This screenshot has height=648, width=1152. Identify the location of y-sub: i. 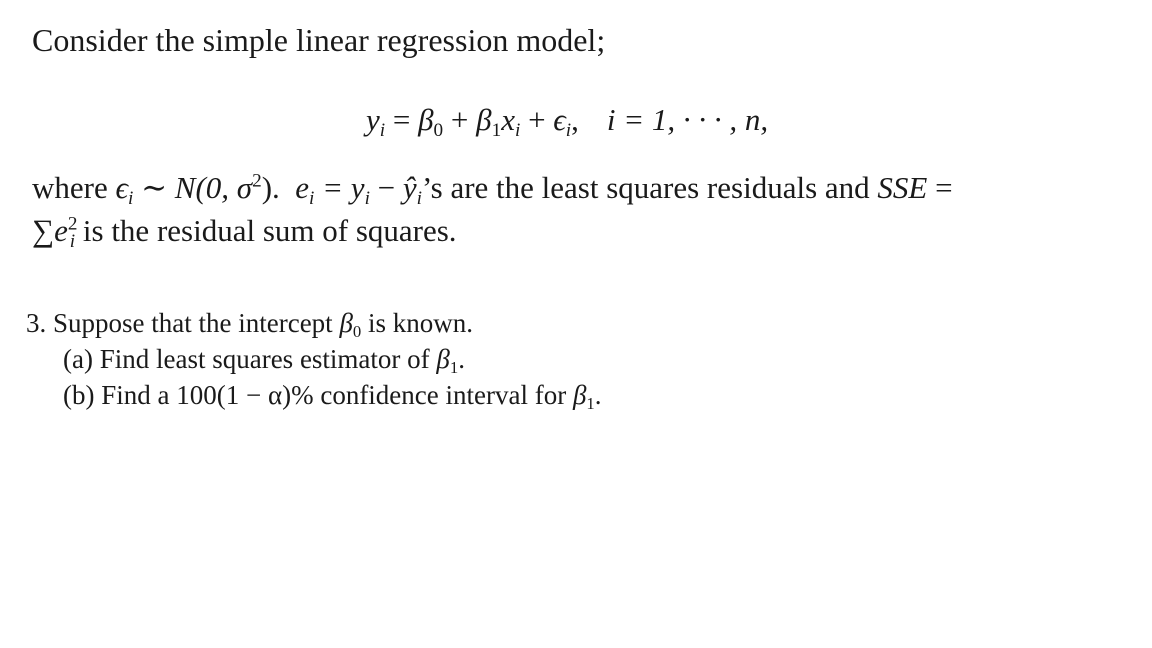
(367, 198).